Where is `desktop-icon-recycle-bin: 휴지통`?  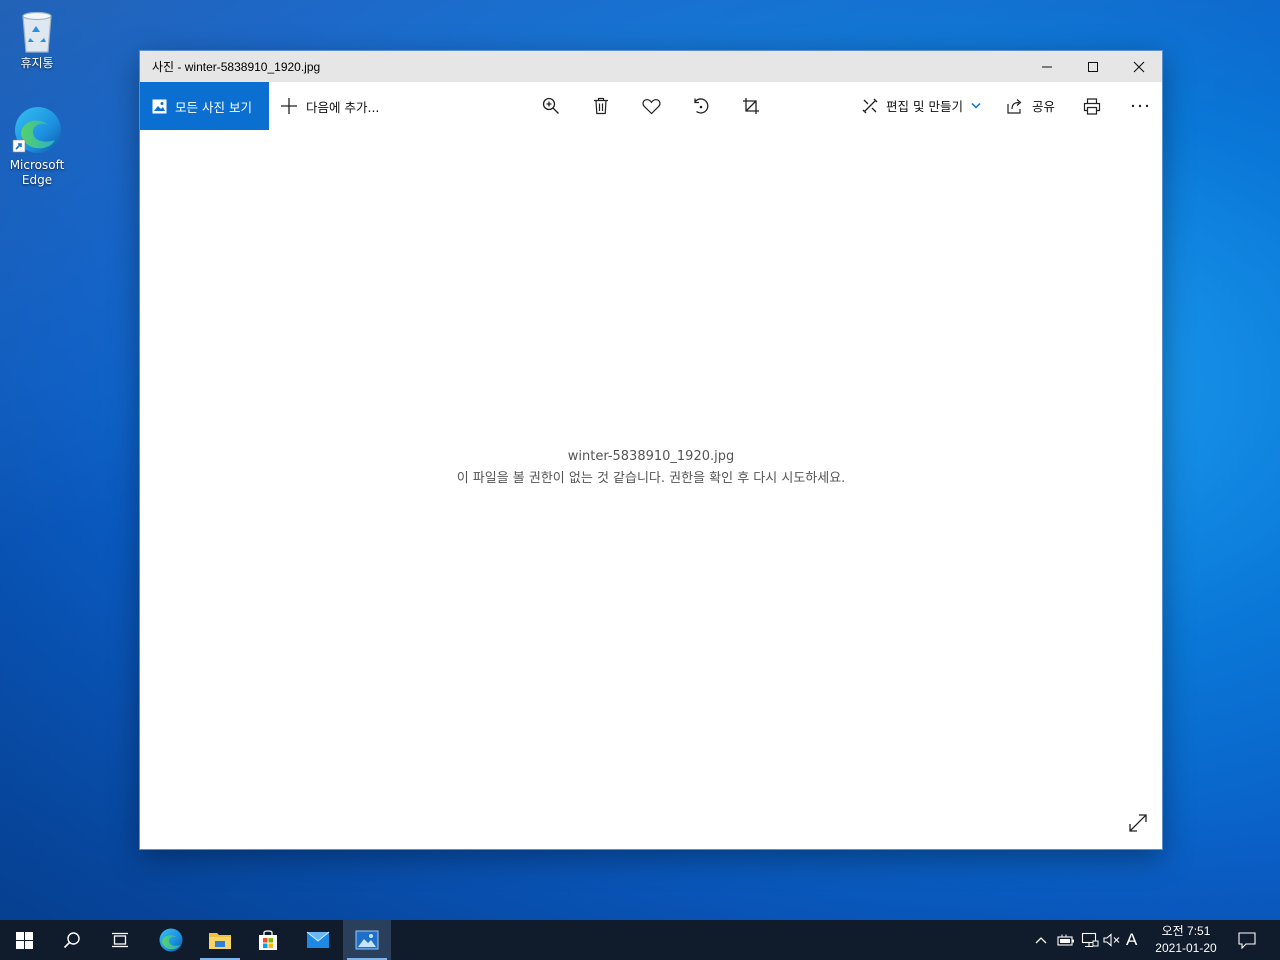
desktop-icon-recycle-bin: 휴지통 is located at coordinates (37, 39).